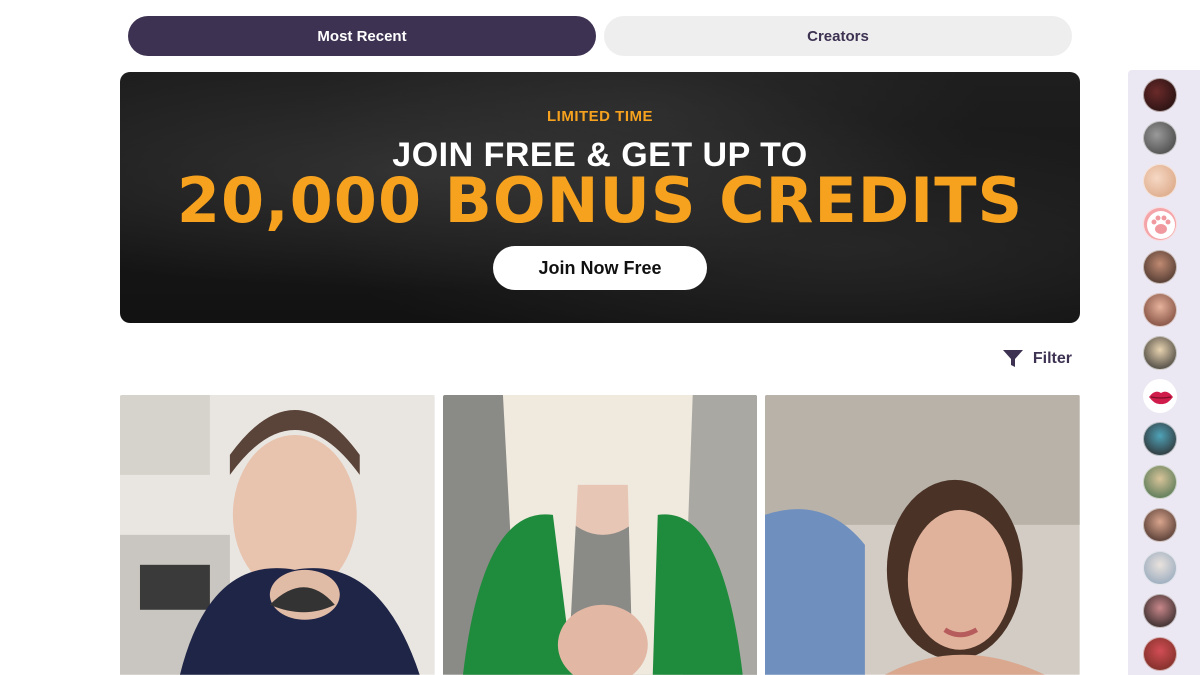  Describe the element at coordinates (1012, 358) in the screenshot. I see `funnel-icon` at that location.